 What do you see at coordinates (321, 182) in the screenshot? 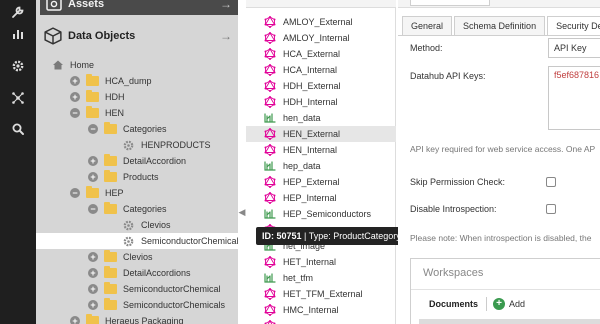
I see `config-list-item: HEP_External` at bounding box center [321, 182].